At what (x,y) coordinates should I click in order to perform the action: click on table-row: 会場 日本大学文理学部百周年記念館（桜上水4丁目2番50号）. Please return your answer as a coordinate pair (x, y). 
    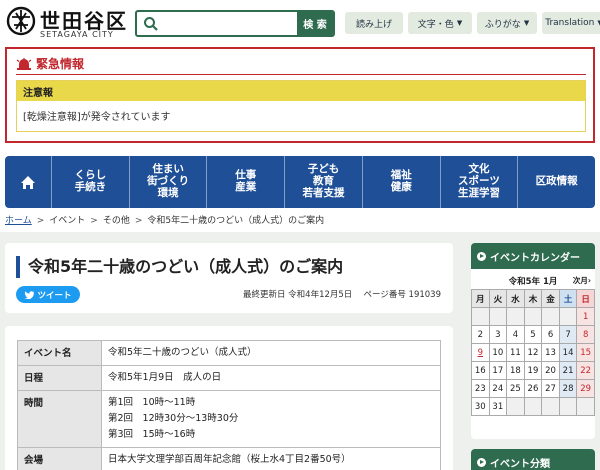
    Looking at the image, I should click on (229, 458).